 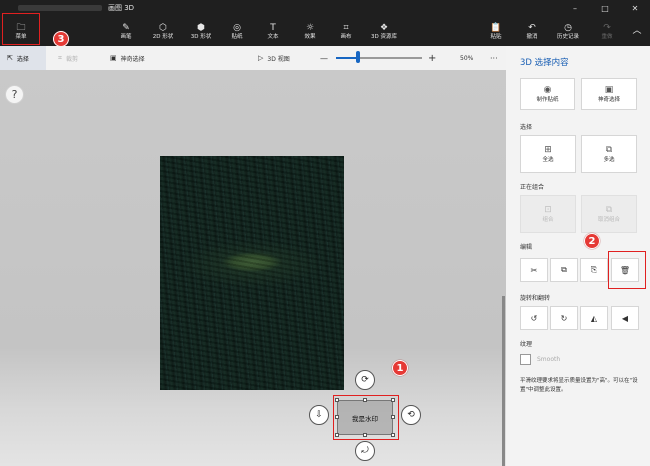 What do you see at coordinates (609, 209) in the screenshot?
I see `ungroup-icon: ⧉` at bounding box center [609, 209].